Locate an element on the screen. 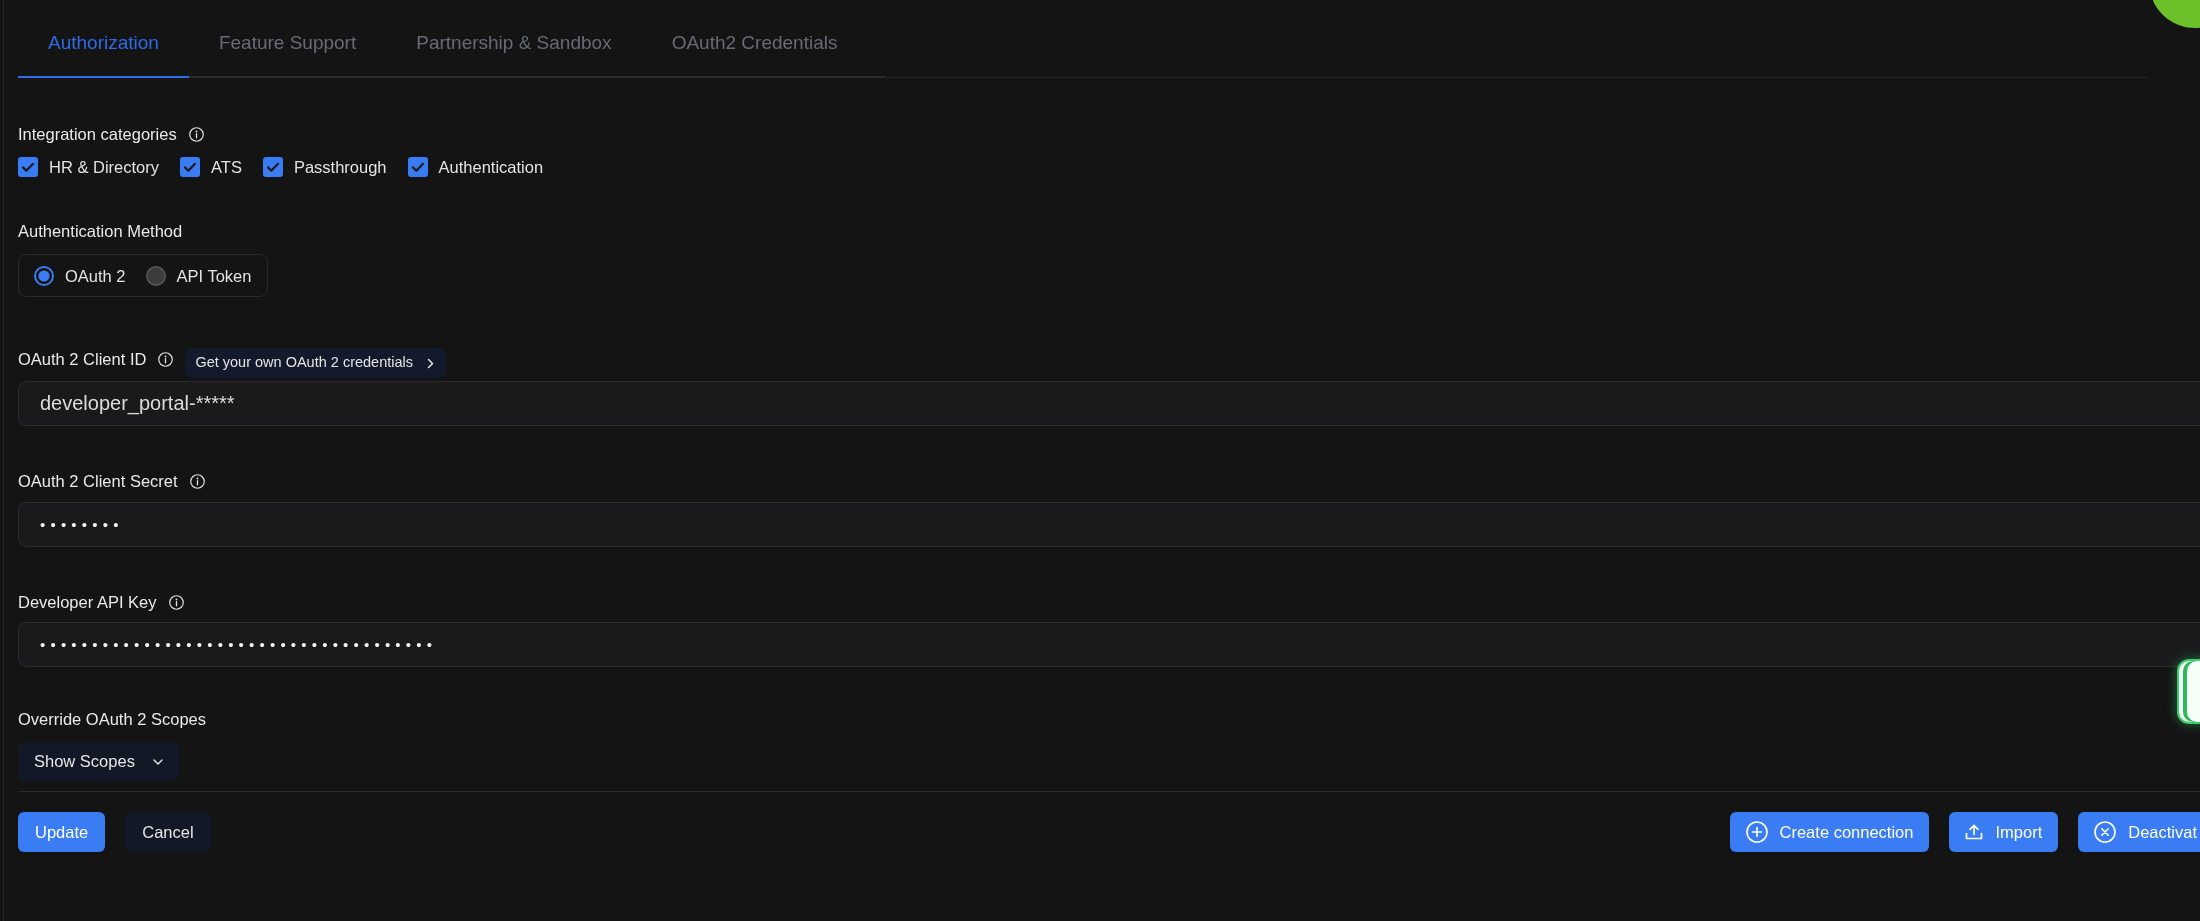  chevron-down-icon is located at coordinates (157, 761).